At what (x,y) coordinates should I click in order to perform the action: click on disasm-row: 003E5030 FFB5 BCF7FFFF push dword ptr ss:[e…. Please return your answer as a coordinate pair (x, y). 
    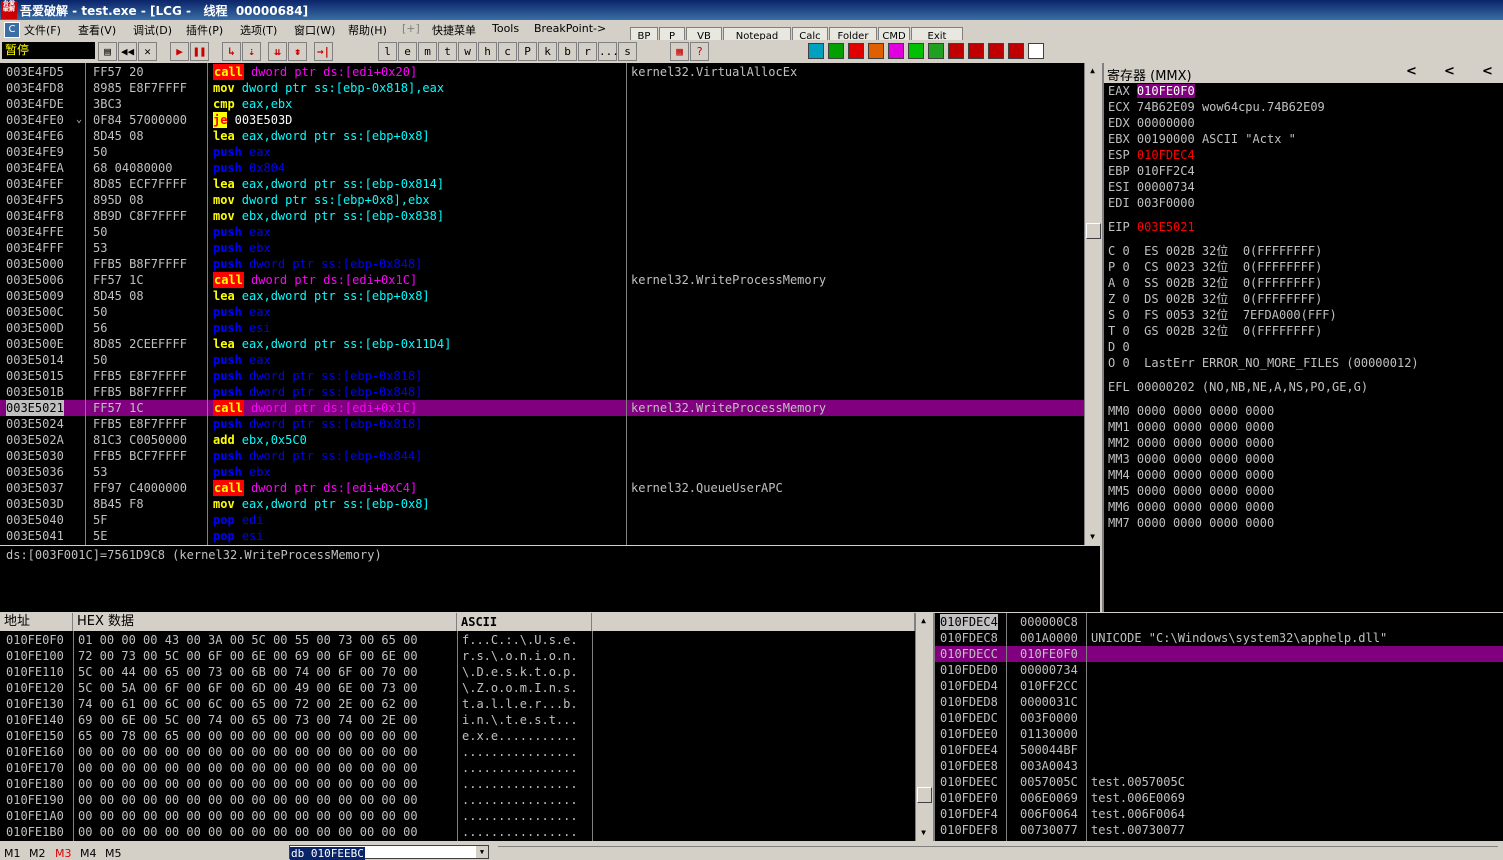
    Looking at the image, I should click on (542, 456).